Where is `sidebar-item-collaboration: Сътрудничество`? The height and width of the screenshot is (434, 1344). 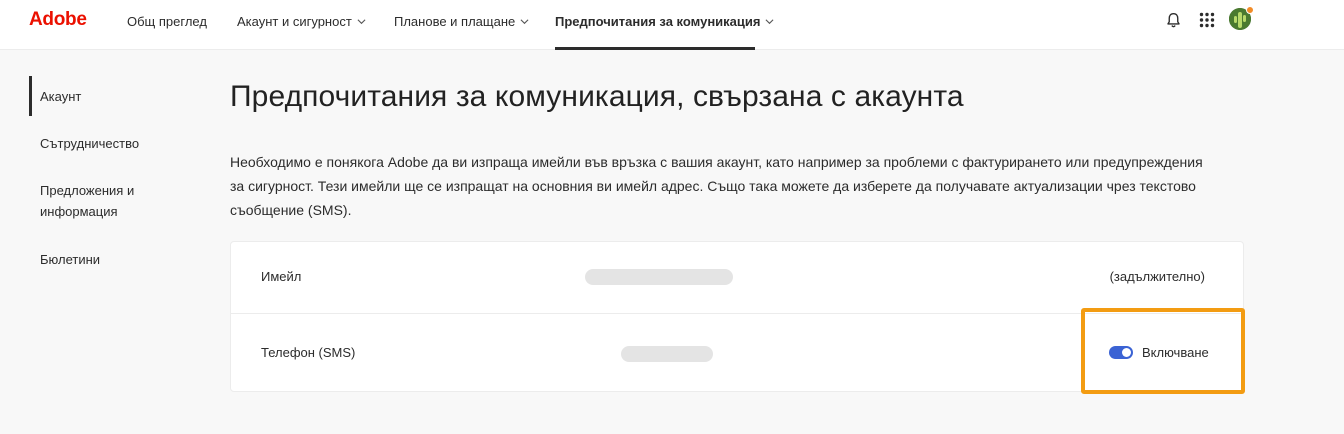 sidebar-item-collaboration: Сътрудничество is located at coordinates (110, 143).